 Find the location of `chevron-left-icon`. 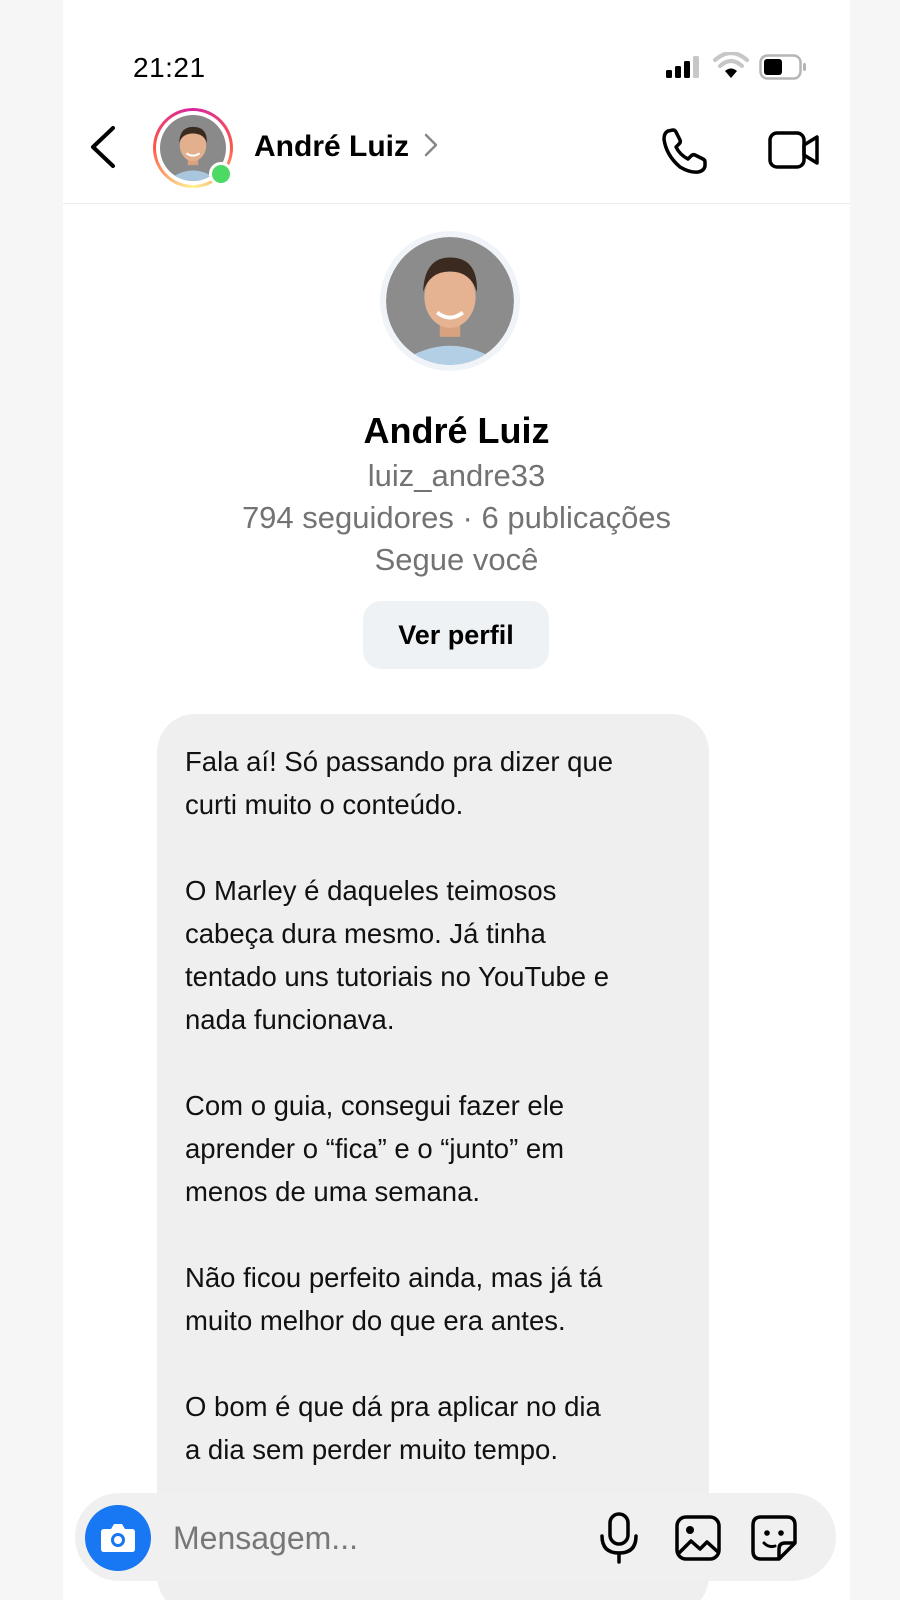

chevron-left-icon is located at coordinates (103, 147).